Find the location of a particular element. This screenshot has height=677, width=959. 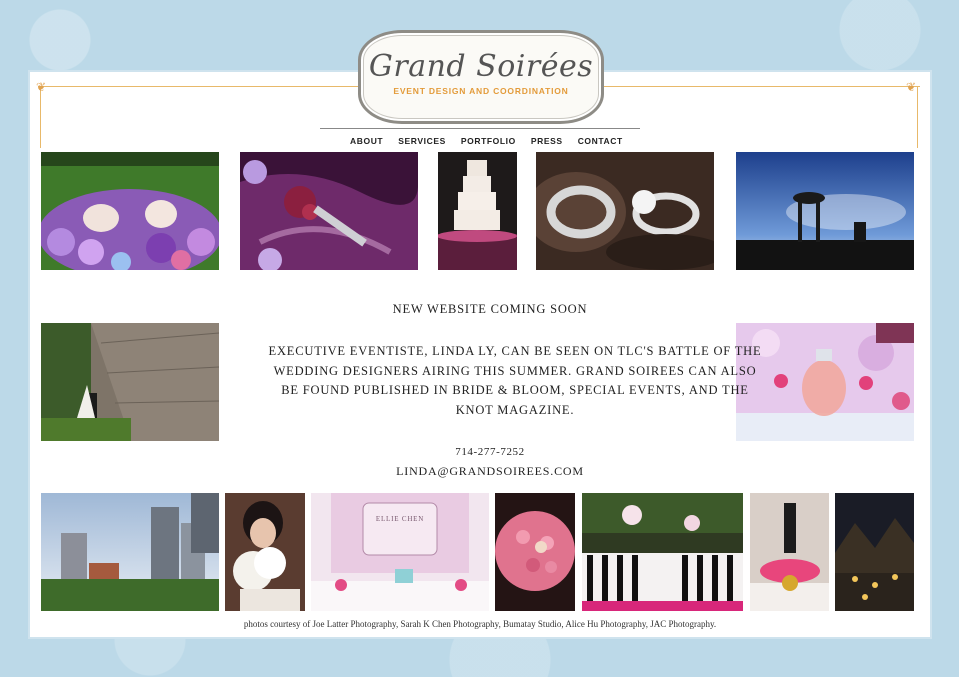

contact-email-link: LINDA@GRANDSOIREES.COM is located at coordinates (490, 471).